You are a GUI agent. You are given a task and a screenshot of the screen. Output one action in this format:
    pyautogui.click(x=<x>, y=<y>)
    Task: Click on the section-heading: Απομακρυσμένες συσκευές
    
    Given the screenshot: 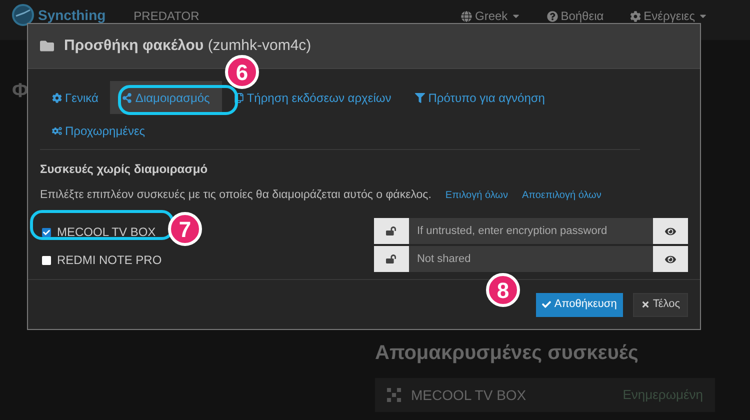 What is the action you would take?
    pyautogui.click(x=507, y=353)
    